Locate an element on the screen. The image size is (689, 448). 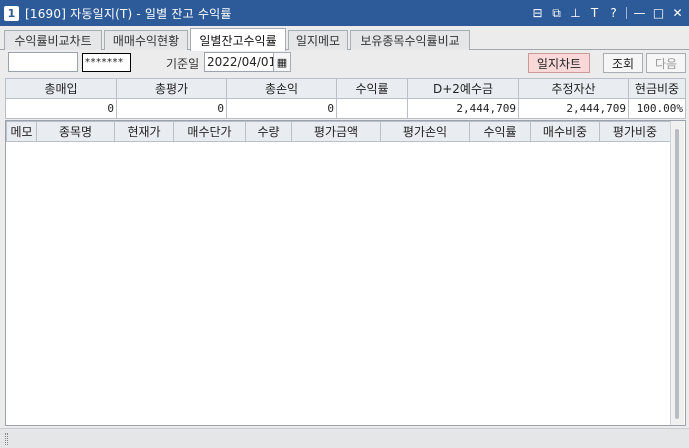
maximize-icon: □ is located at coordinates (658, 13).